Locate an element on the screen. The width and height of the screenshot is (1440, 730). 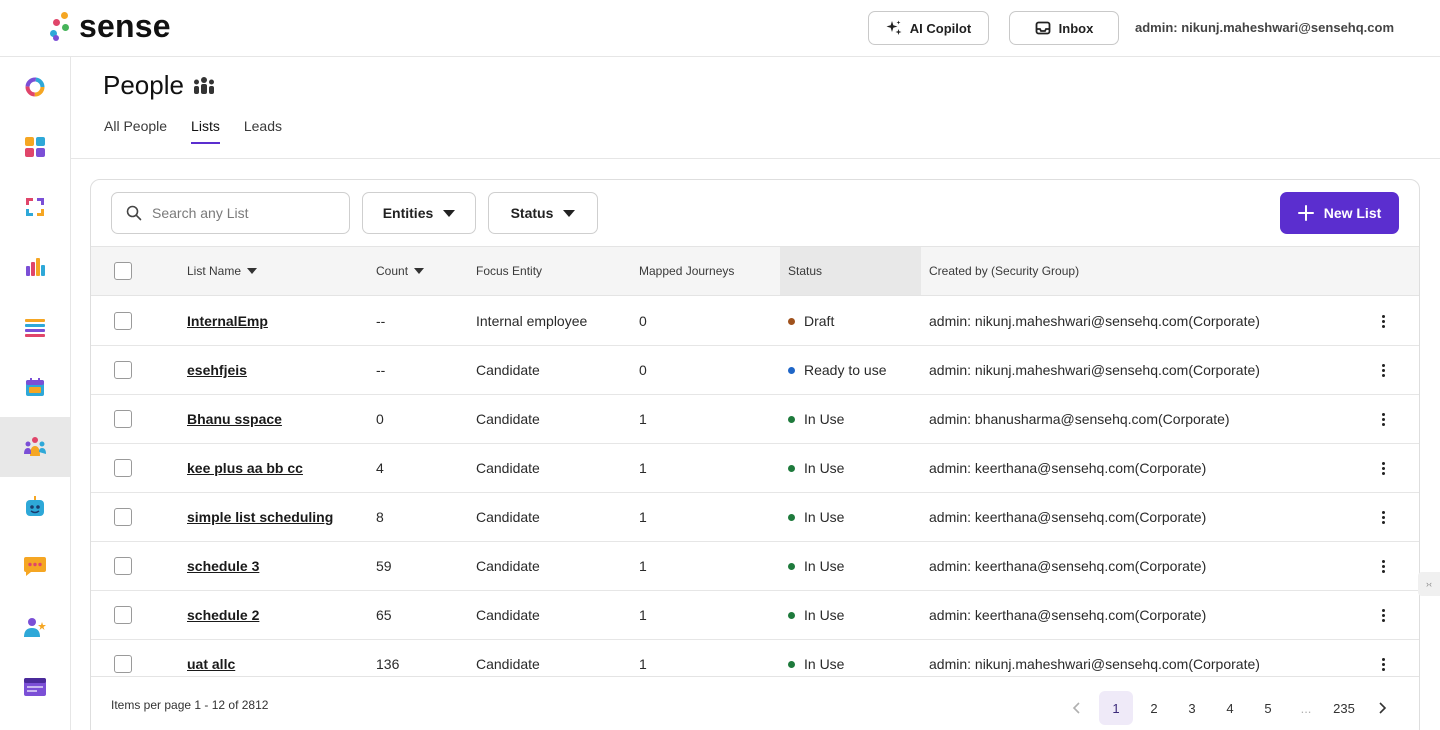
column-focus-entity: Focus Entity is located at coordinates (509, 271).